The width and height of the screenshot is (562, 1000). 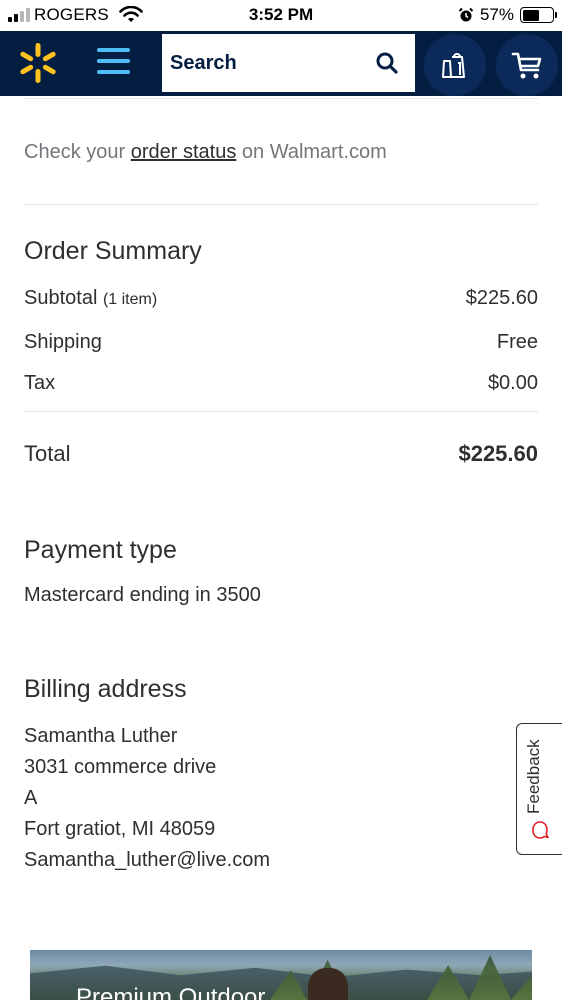 I want to click on cart-button, so click(x=527, y=65).